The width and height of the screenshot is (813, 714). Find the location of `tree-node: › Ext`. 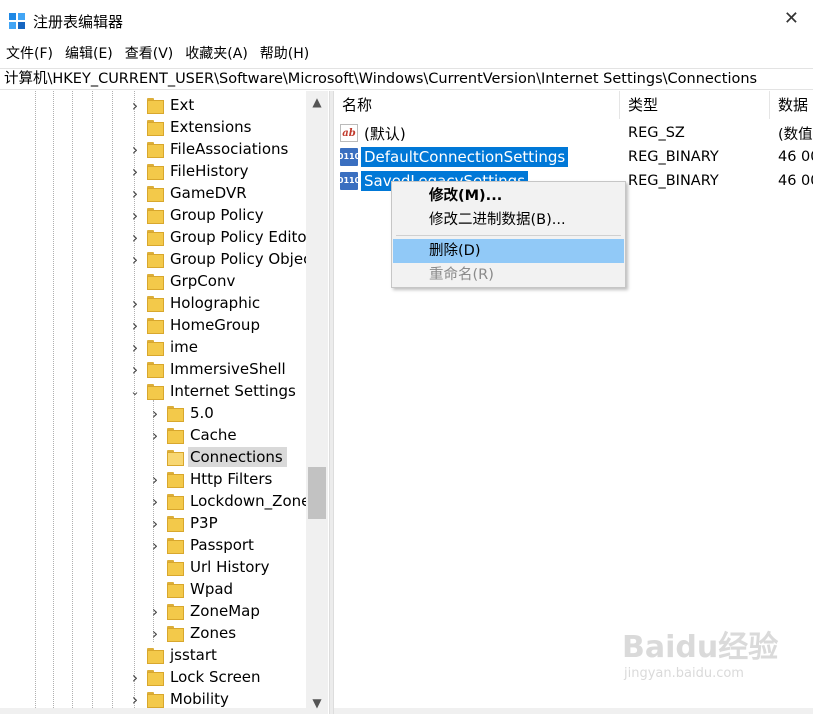

tree-node: › Ext is located at coordinates (163, 105).